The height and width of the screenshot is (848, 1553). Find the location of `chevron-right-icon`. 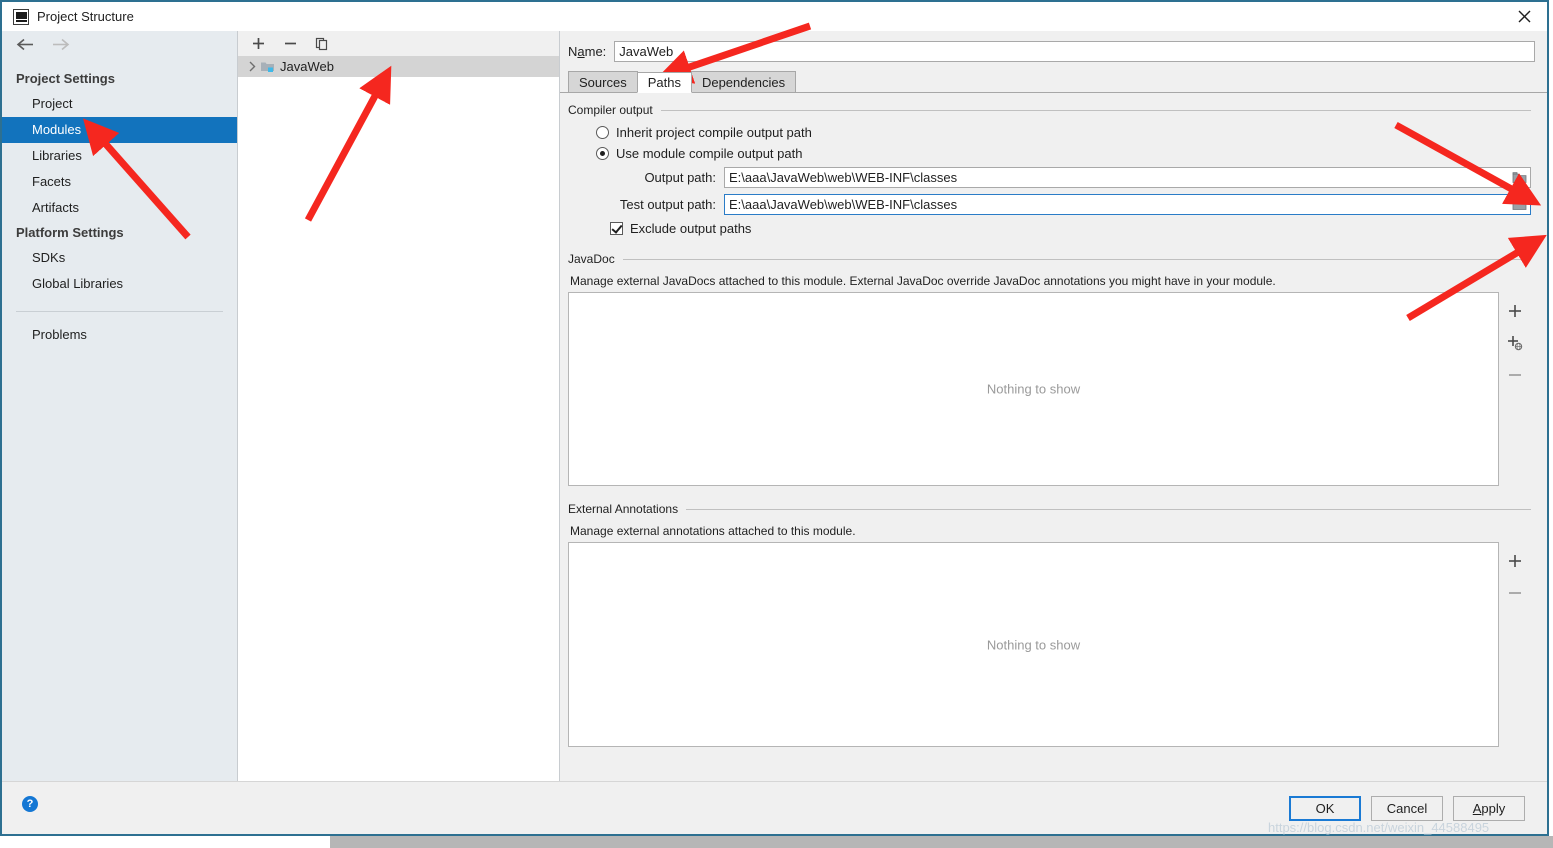

chevron-right-icon is located at coordinates (252, 66).